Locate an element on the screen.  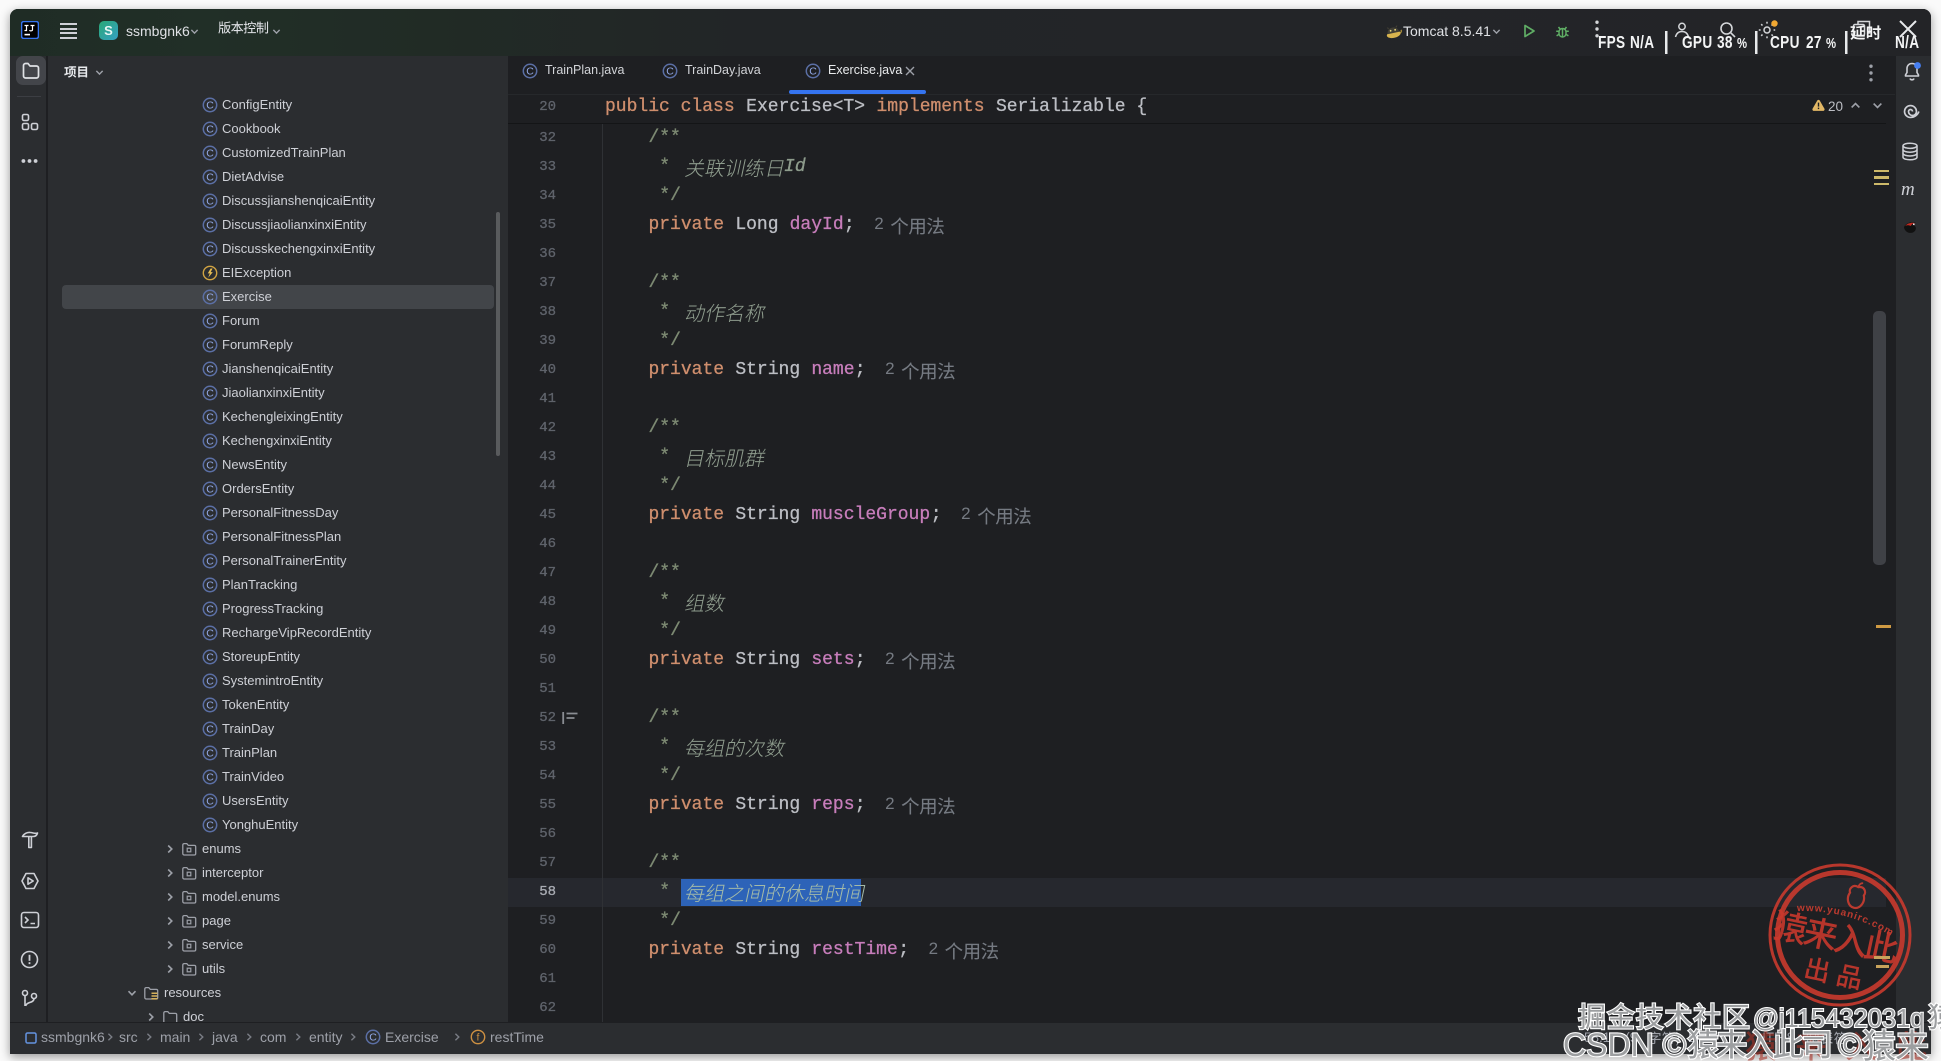
svg-text: 38 is located at coordinates (1725, 43).